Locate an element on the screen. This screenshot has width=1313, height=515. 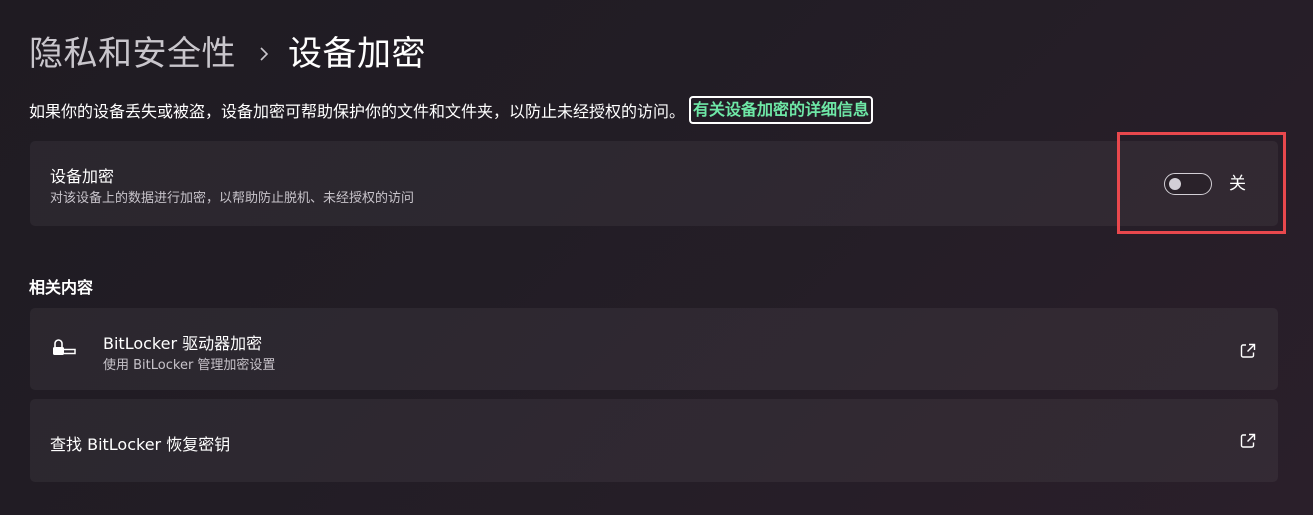
toggle-area: 关 is located at coordinates (1198, 183).